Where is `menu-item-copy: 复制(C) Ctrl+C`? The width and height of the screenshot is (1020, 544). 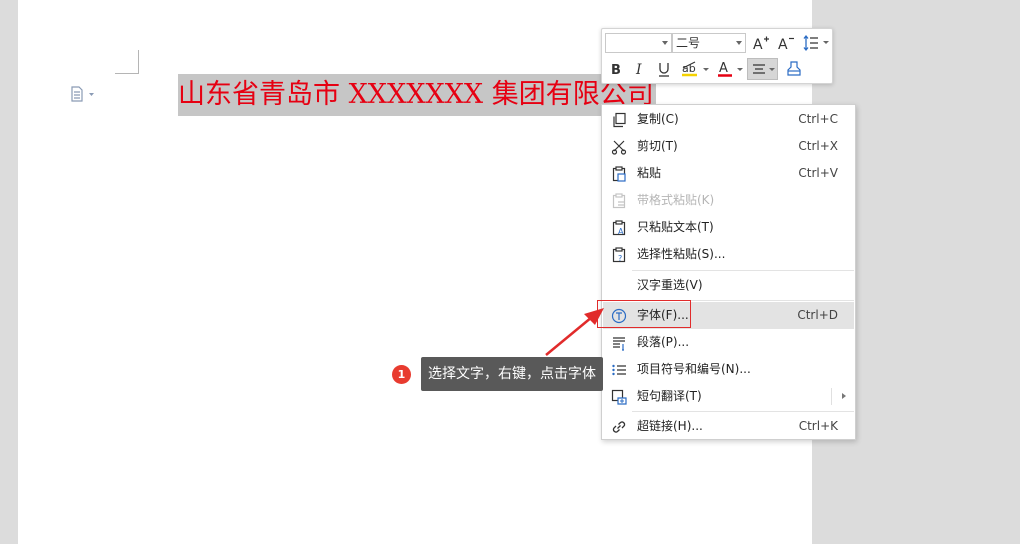 menu-item-copy: 复制(C) Ctrl+C is located at coordinates (728, 119).